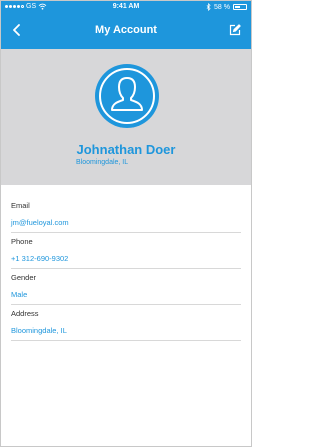 The height and width of the screenshot is (447, 320). What do you see at coordinates (39, 330) in the screenshot?
I see `address-value: Bloomingdale, IL` at bounding box center [39, 330].